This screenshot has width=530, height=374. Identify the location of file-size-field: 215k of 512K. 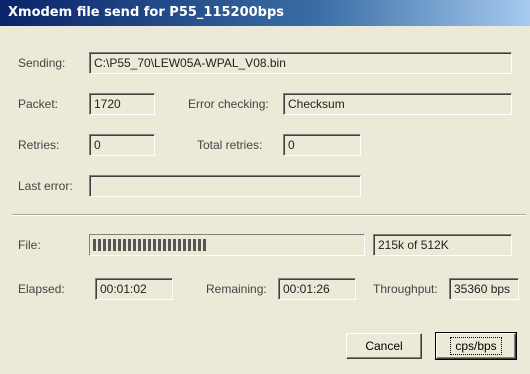
(442, 245).